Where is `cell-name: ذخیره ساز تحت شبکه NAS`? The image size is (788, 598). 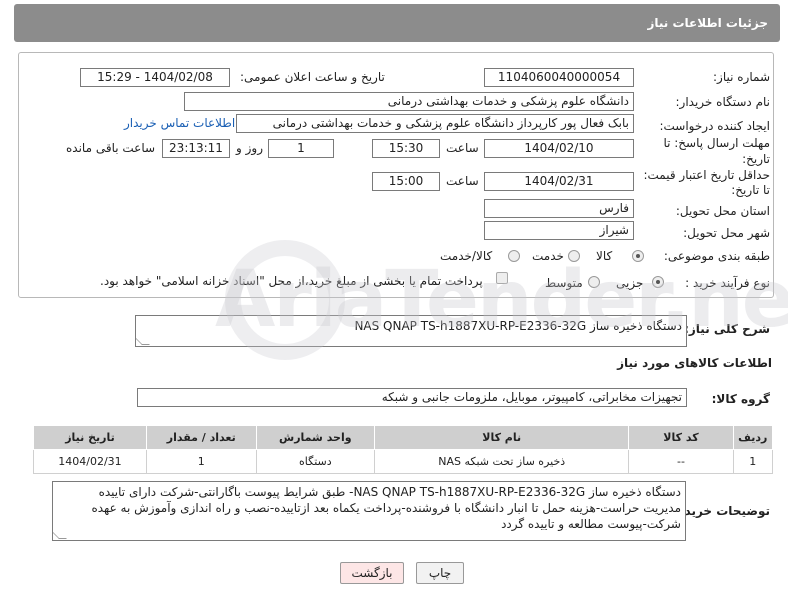
cell-name: ذخیره ساز تحت شبکه NAS is located at coordinates (502, 461).